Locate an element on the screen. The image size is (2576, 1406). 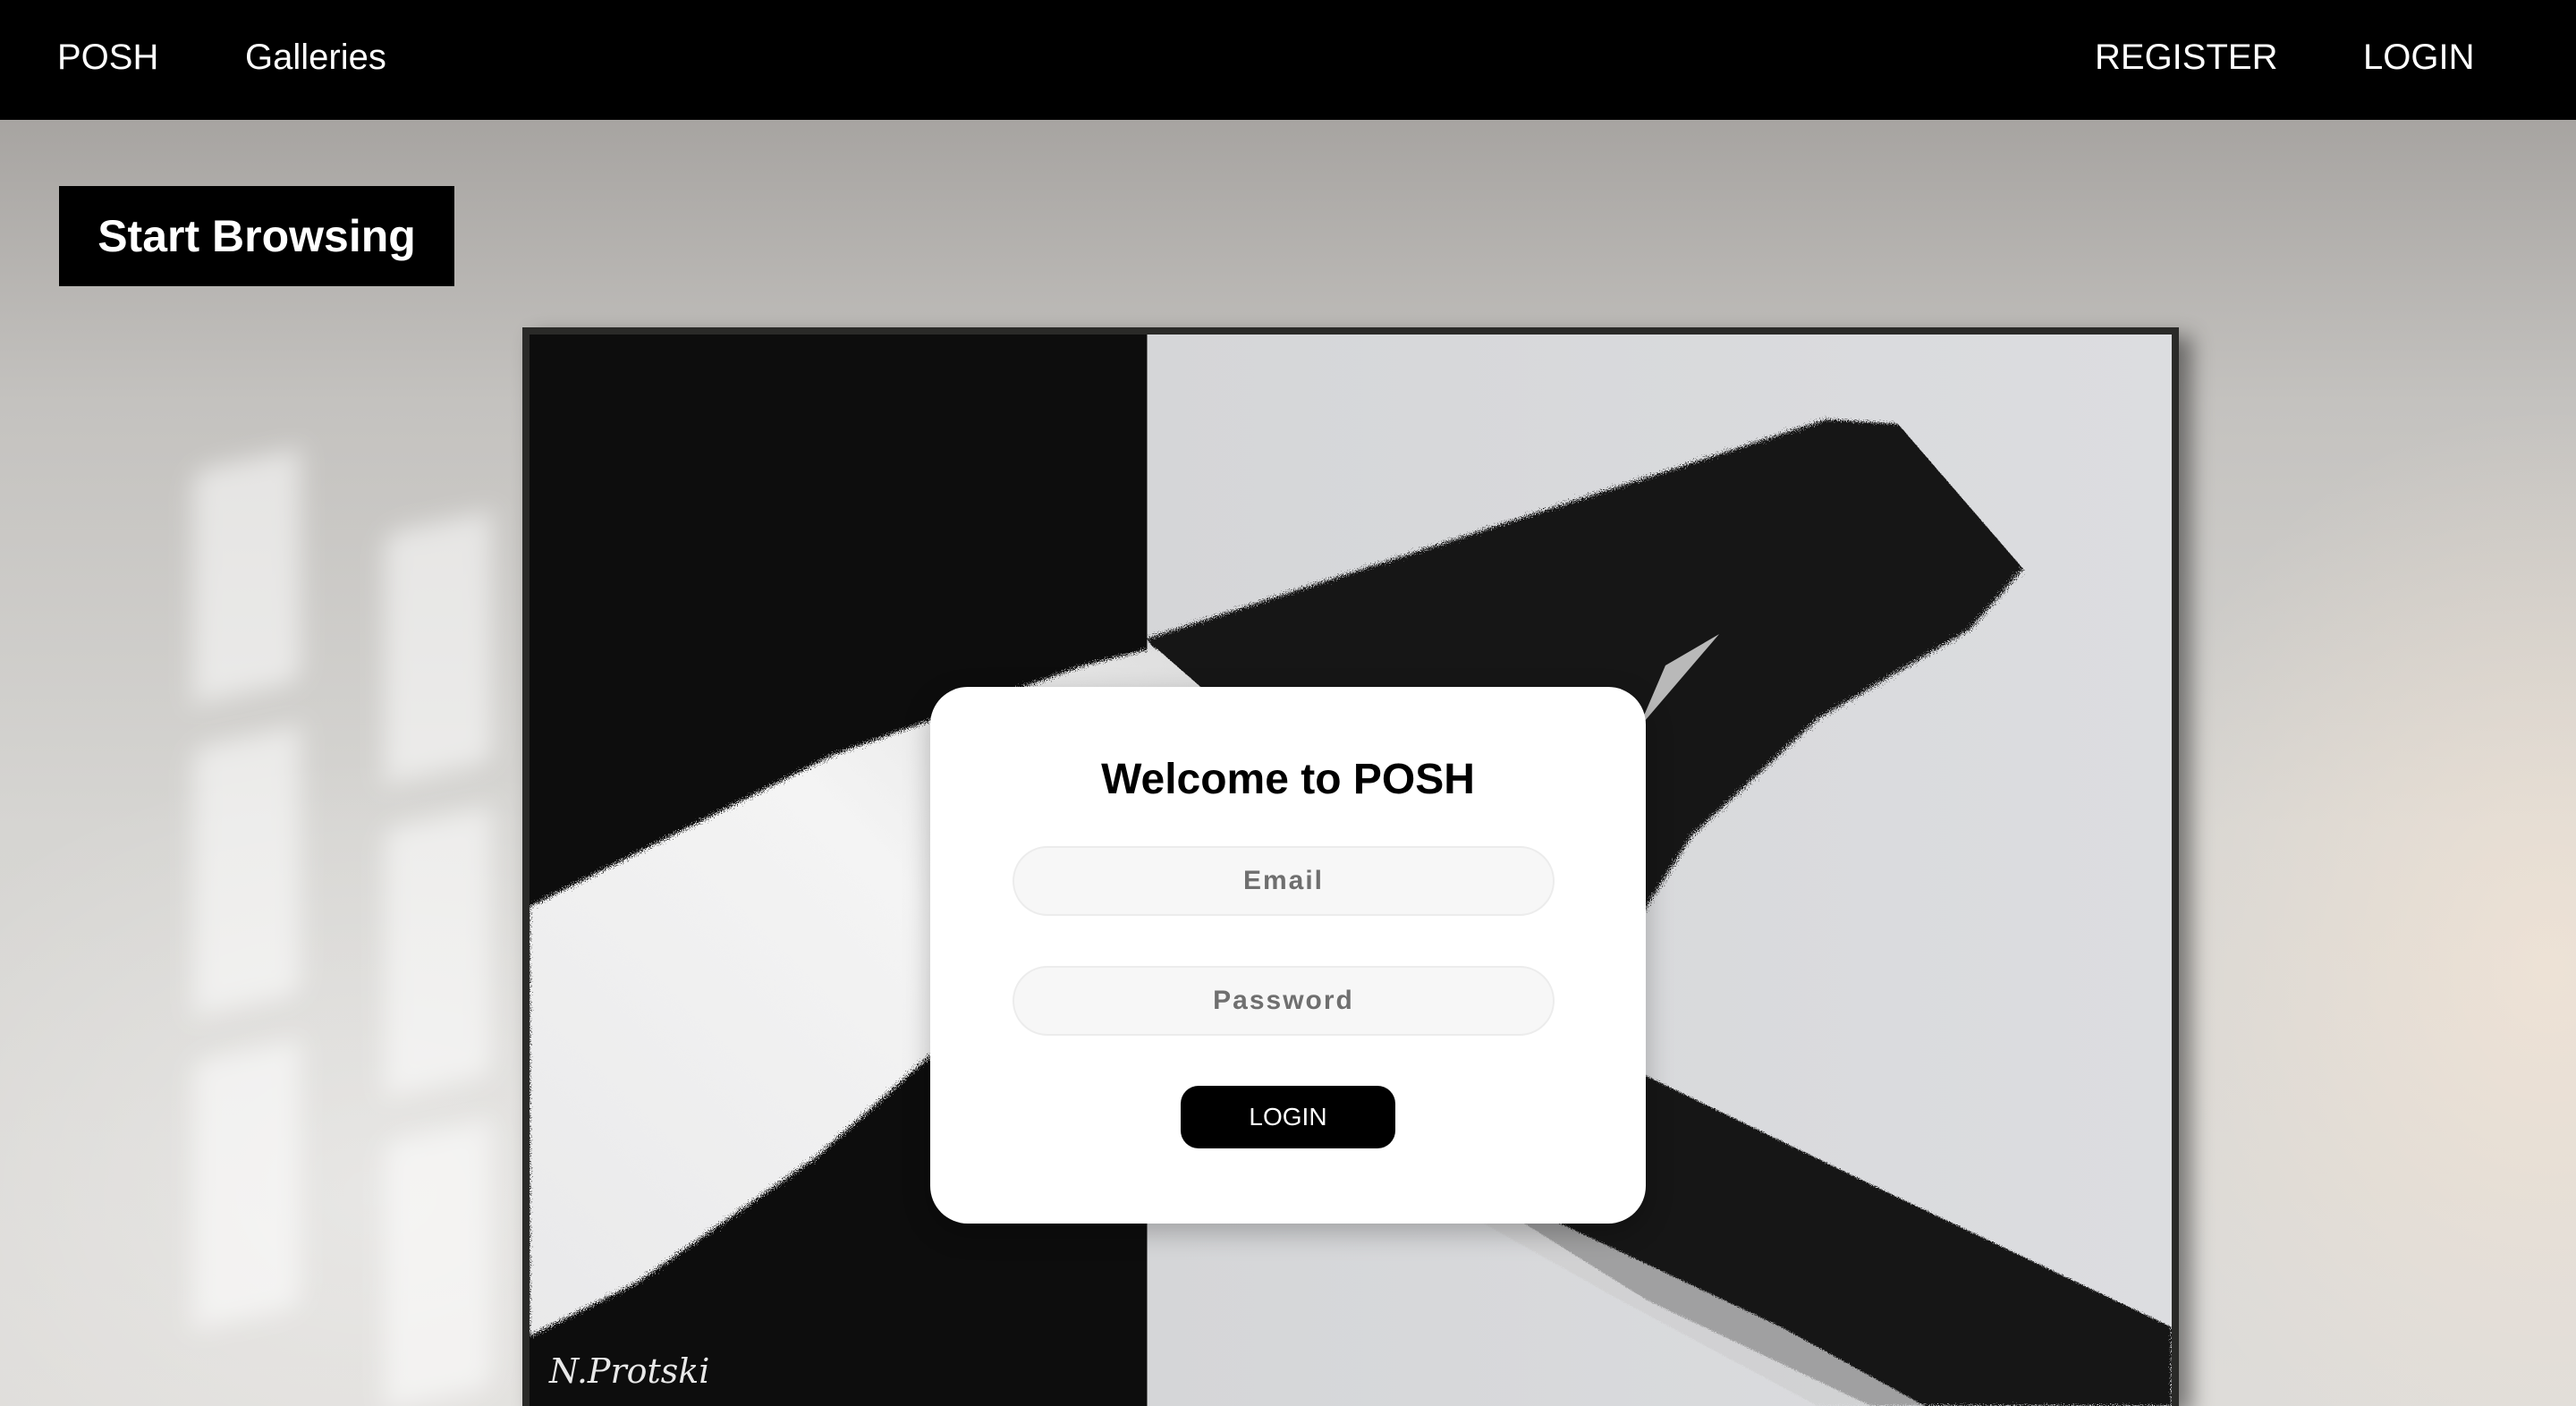
login-submit-button: LOGIN is located at coordinates (1288, 1117).